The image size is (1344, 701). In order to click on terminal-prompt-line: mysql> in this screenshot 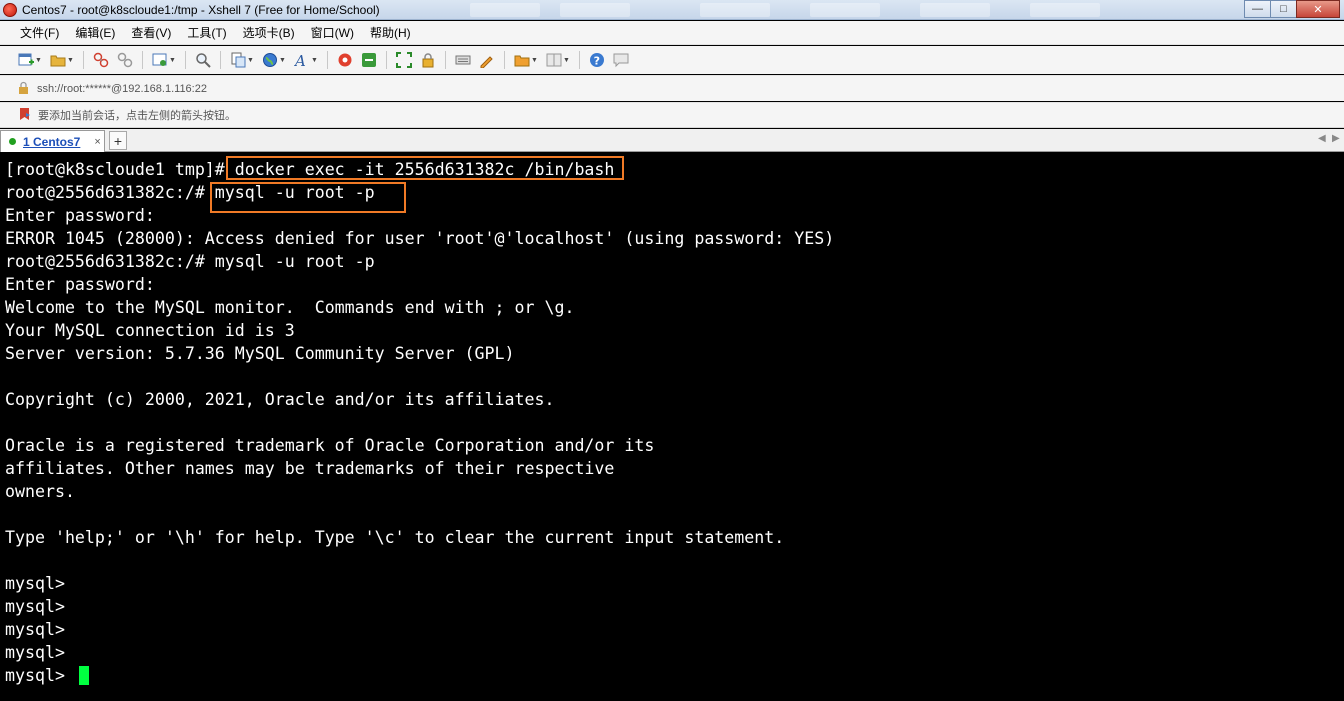, I will do `click(419, 675)`.